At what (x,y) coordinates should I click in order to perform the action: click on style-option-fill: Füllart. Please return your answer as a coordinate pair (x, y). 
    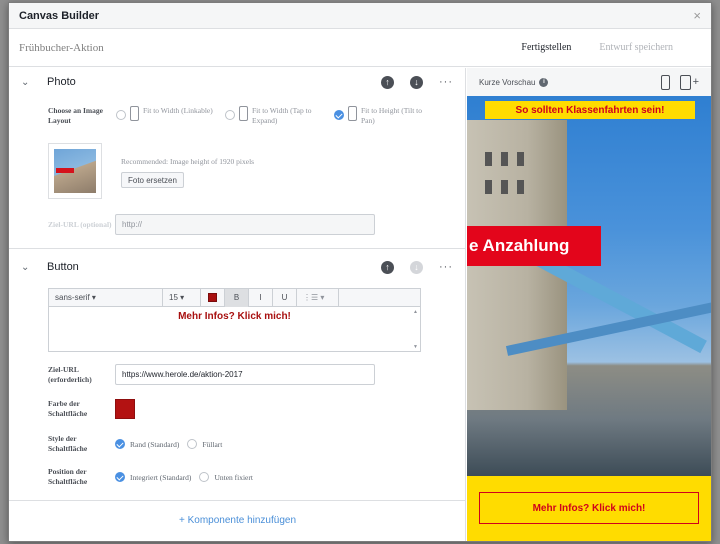
    Looking at the image, I should click on (204, 444).